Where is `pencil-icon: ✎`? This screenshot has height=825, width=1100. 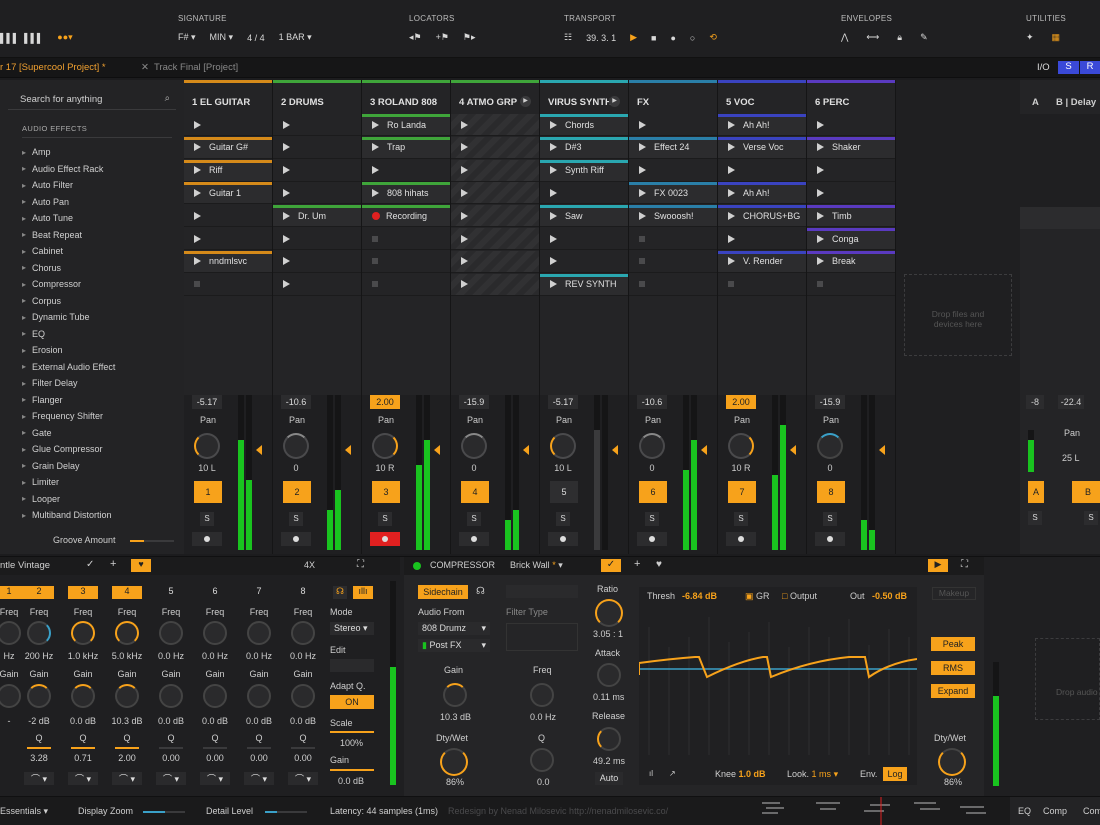
pencil-icon: ✎ is located at coordinates (924, 37).